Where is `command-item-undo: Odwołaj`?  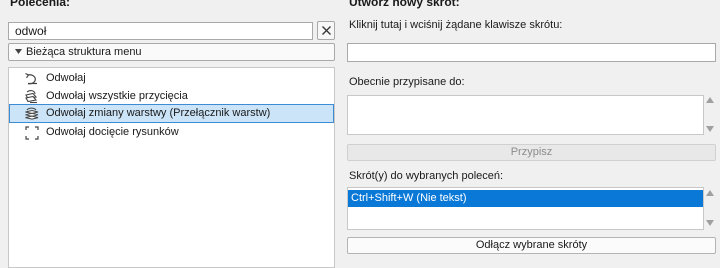 command-item-undo: Odwołaj is located at coordinates (171, 78).